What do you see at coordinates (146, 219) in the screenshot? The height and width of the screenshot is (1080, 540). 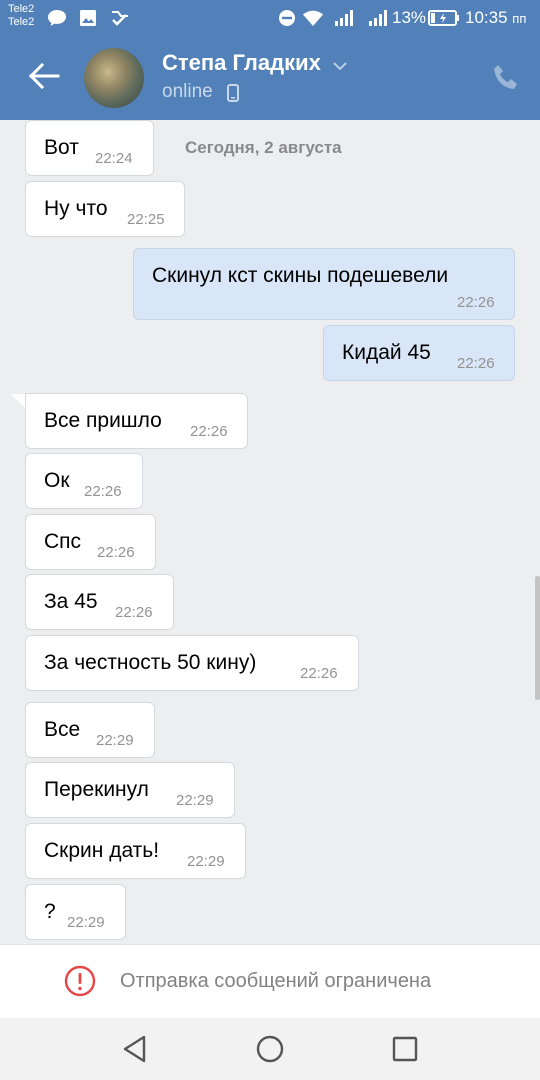 I see `message-time: 22:25` at bounding box center [146, 219].